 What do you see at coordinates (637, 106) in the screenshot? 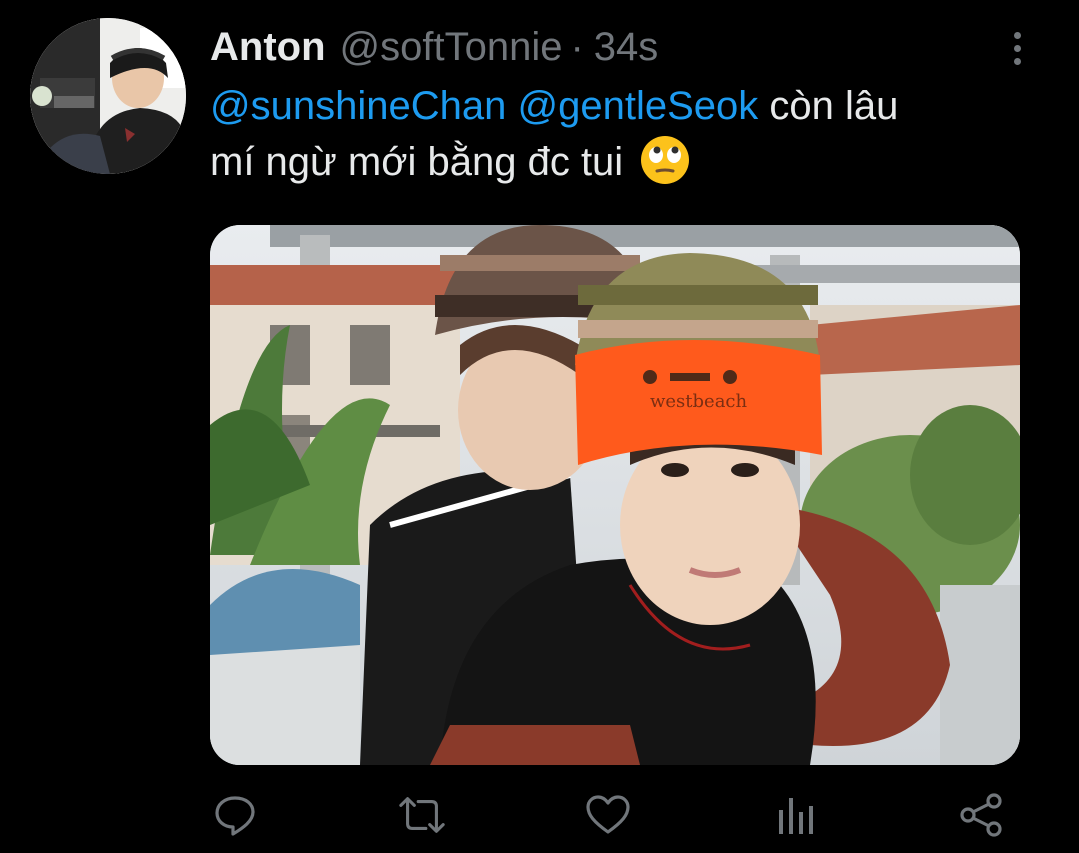
I see `mention-link: @gentleSeok` at bounding box center [637, 106].